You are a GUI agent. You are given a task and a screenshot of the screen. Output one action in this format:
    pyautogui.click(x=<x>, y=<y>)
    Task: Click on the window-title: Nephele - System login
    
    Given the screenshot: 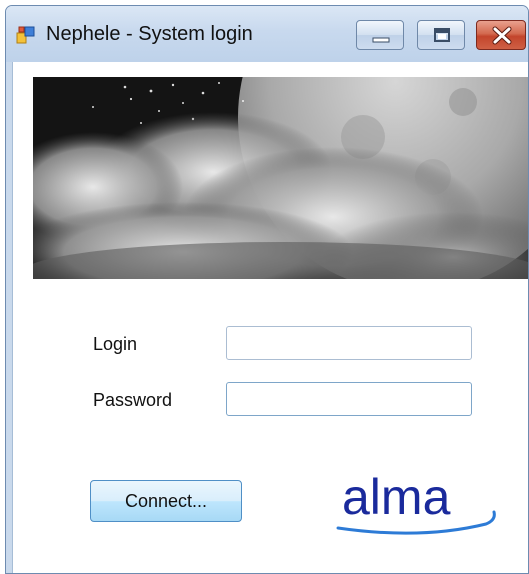 What is the action you would take?
    pyautogui.click(x=149, y=34)
    